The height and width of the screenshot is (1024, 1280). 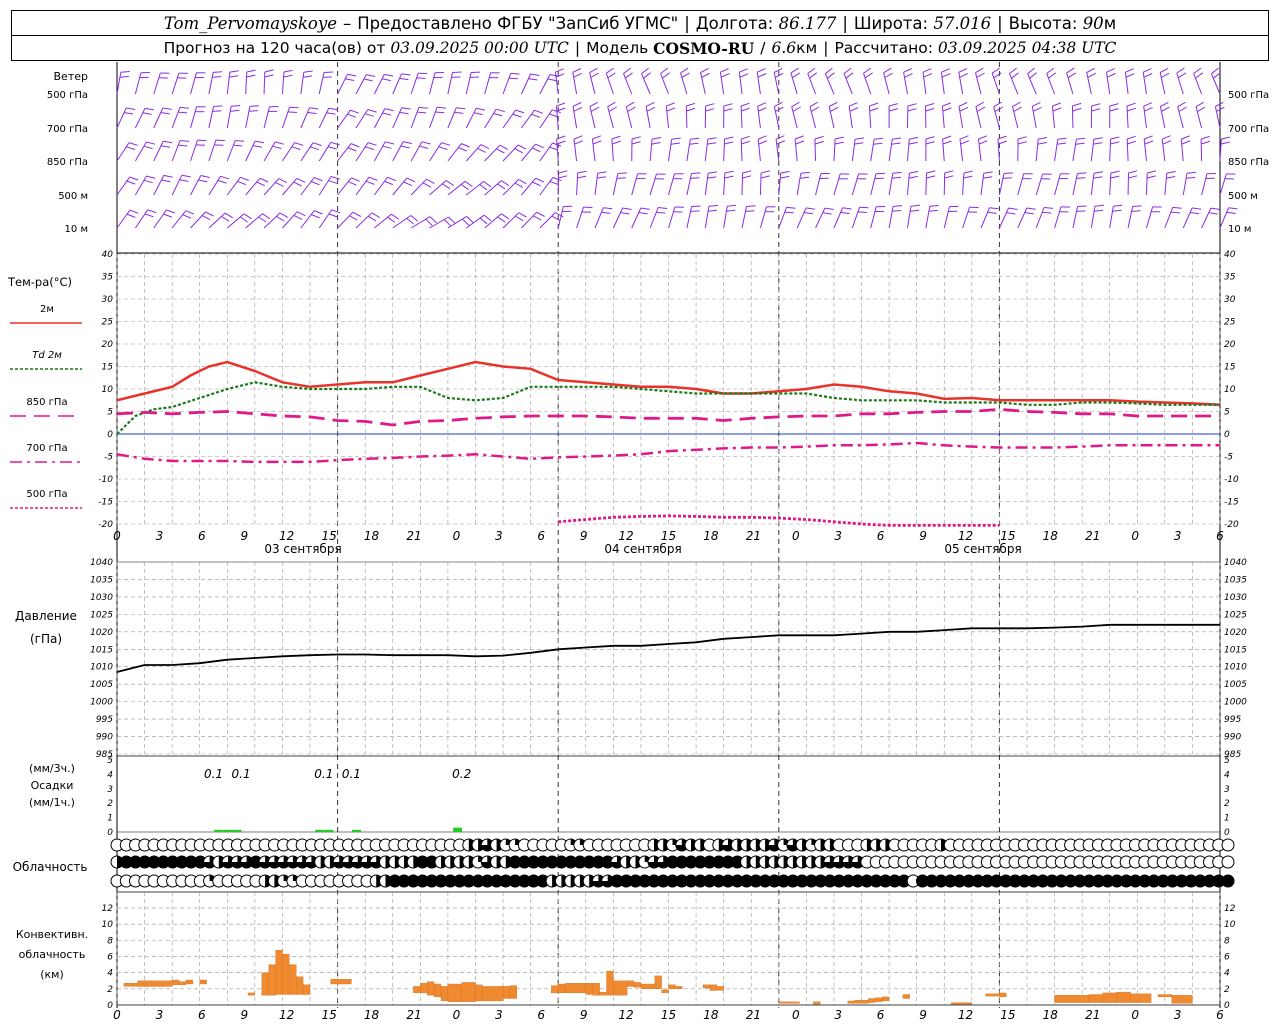 What do you see at coordinates (796, 536) in the screenshot?
I see `hour-tick-label: 0` at bounding box center [796, 536].